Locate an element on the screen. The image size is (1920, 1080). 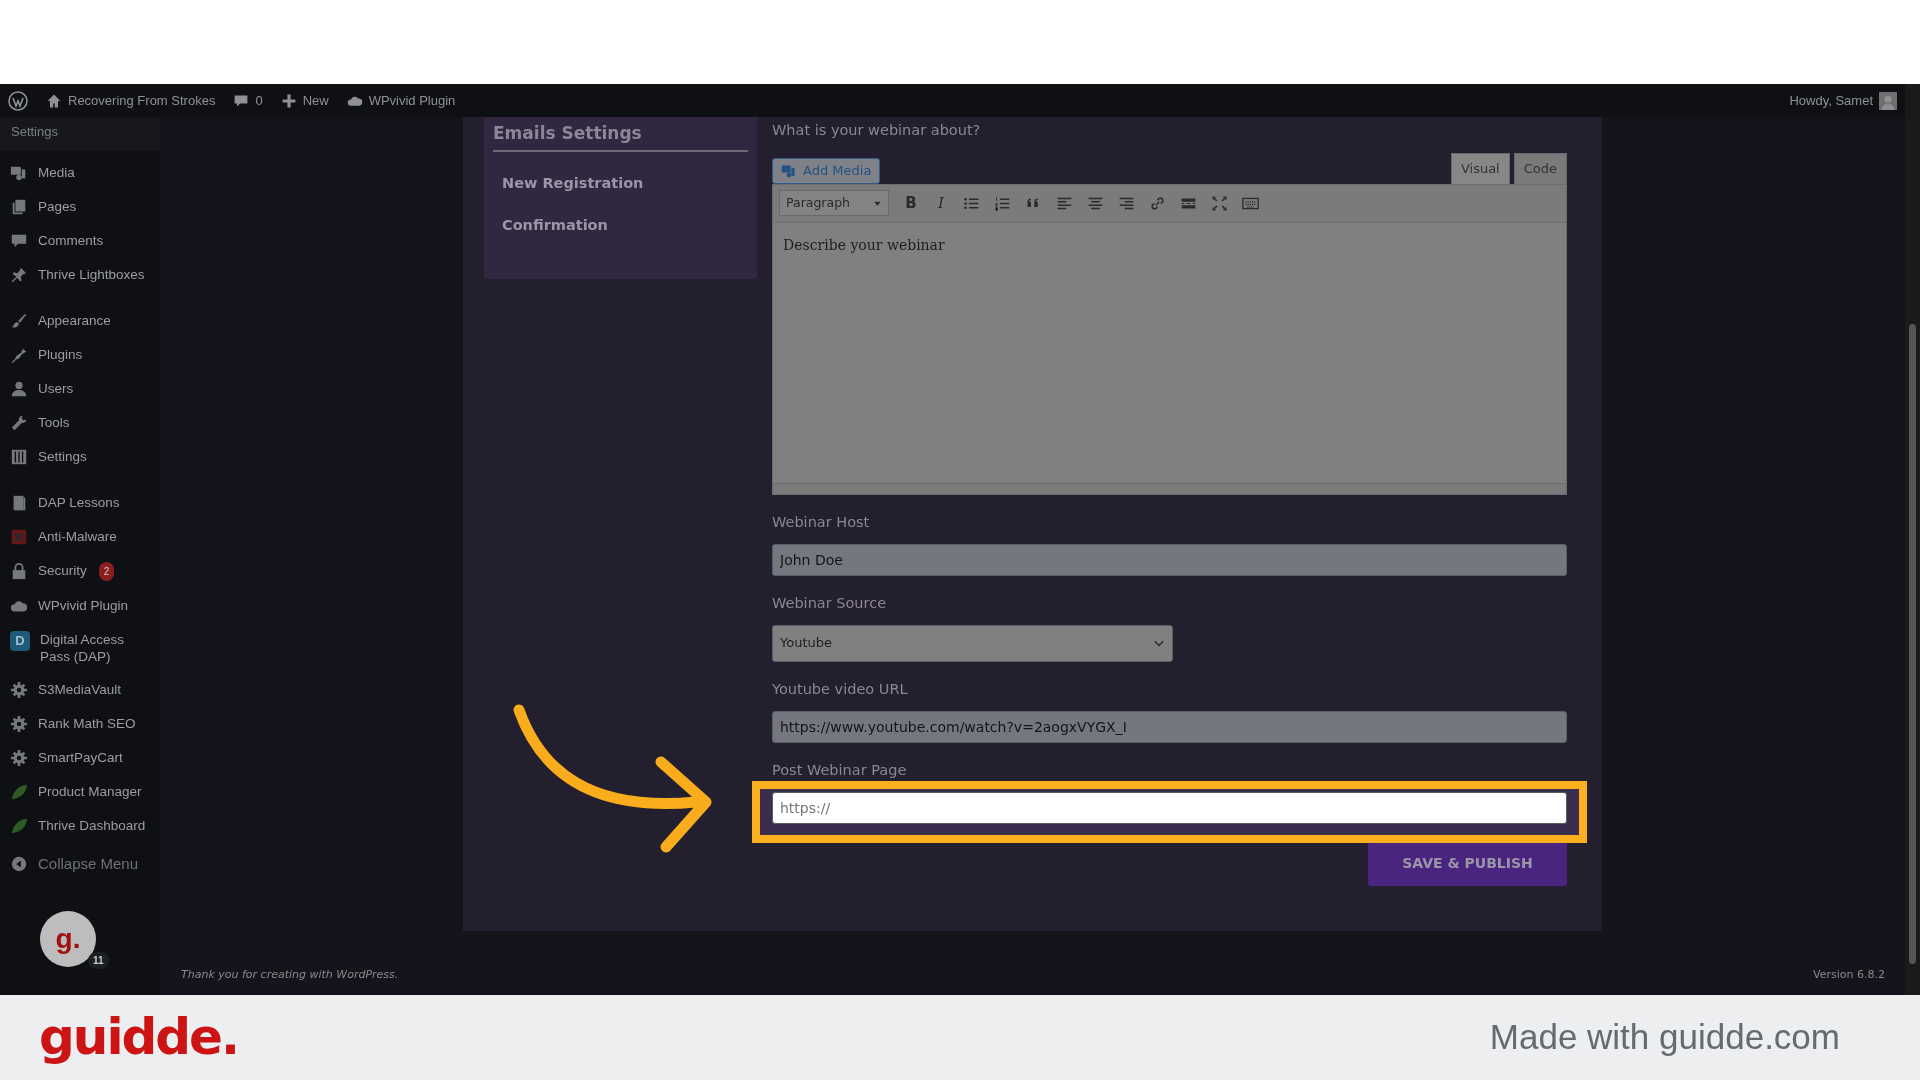
menu-item: S3MediaVault is located at coordinates (80, 689).